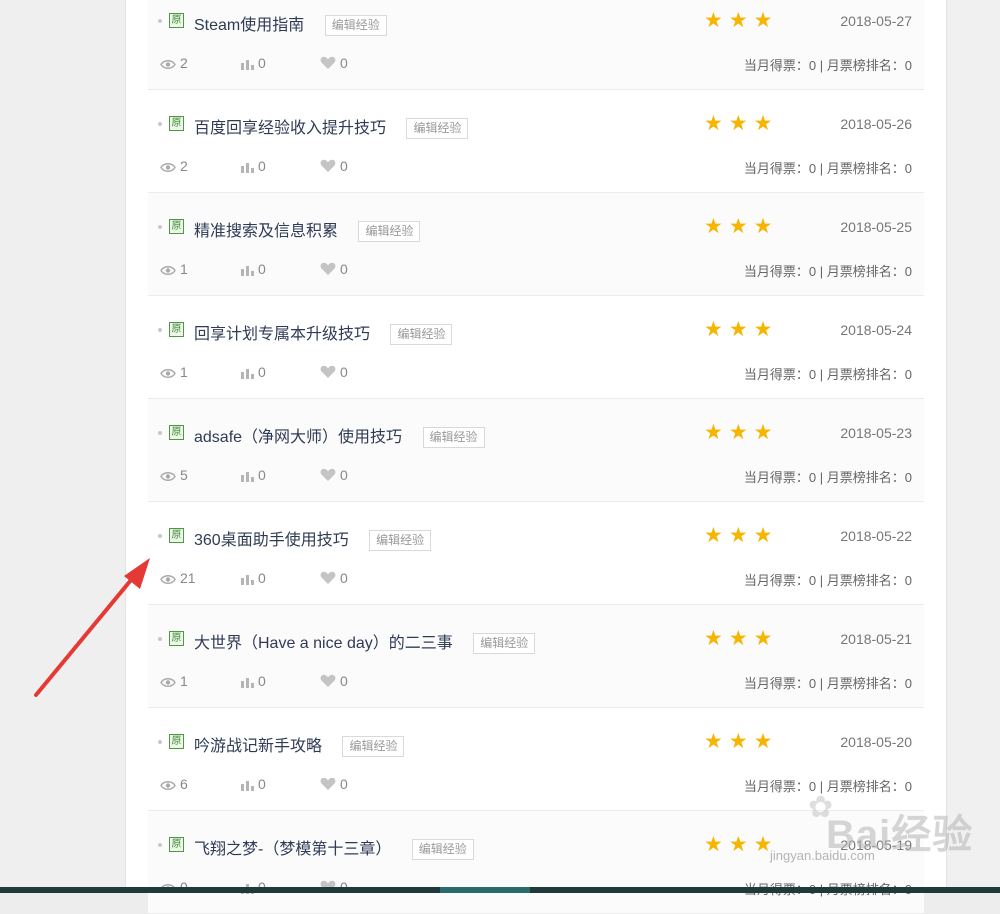 The image size is (1000, 914). Describe the element at coordinates (822, 855) in the screenshot. I see `watermark-url: jingyan.baidu.com` at that location.